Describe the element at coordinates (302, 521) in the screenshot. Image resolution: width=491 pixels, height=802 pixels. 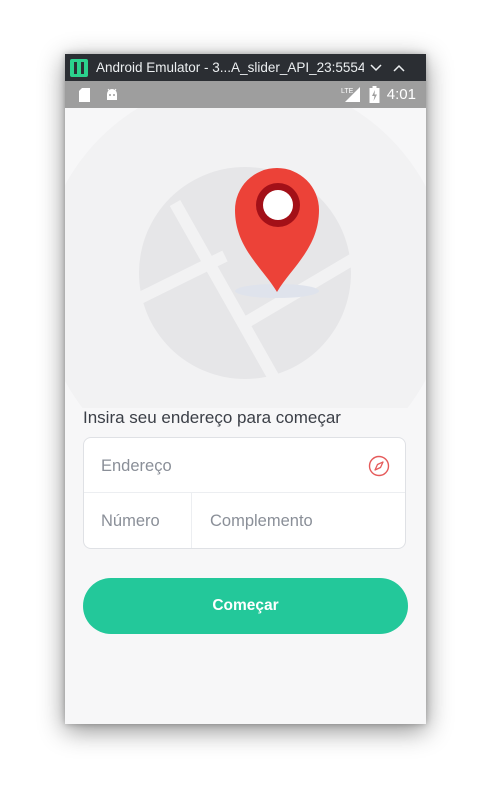
I see `complement-input` at that location.